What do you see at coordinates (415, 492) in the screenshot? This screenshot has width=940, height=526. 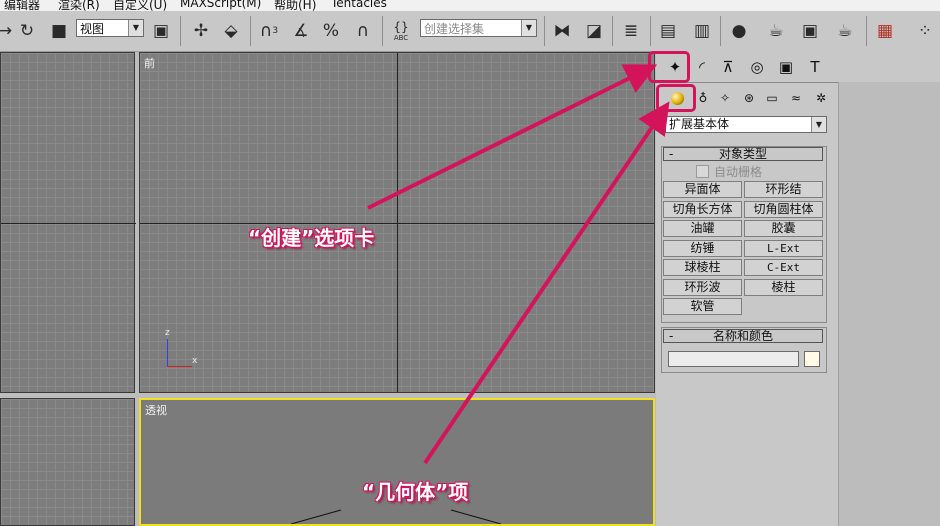 I see `annotation-geometry: “几何体”项` at bounding box center [415, 492].